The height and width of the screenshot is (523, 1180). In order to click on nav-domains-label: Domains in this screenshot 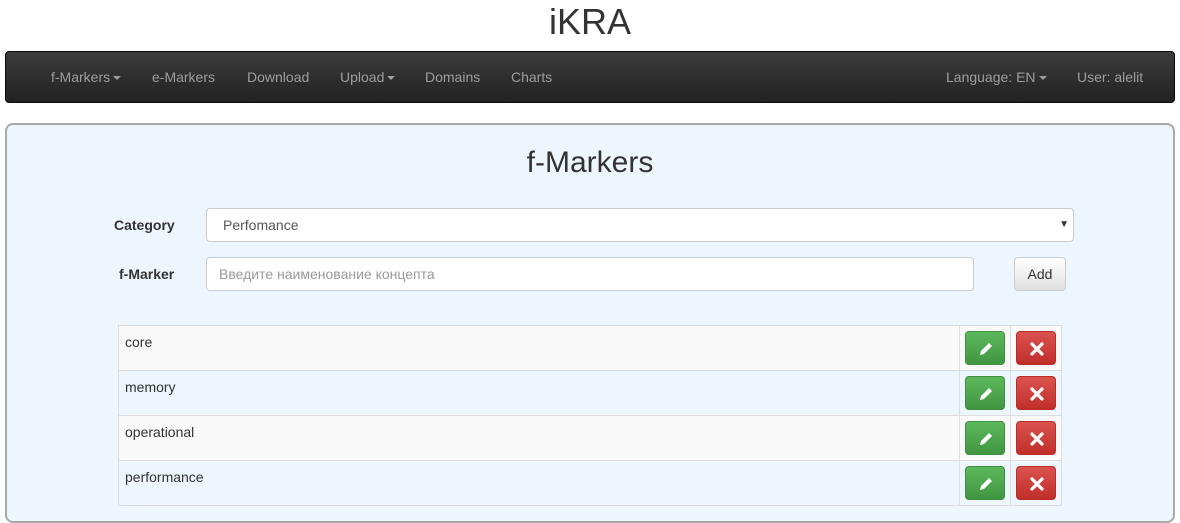, I will do `click(453, 77)`.